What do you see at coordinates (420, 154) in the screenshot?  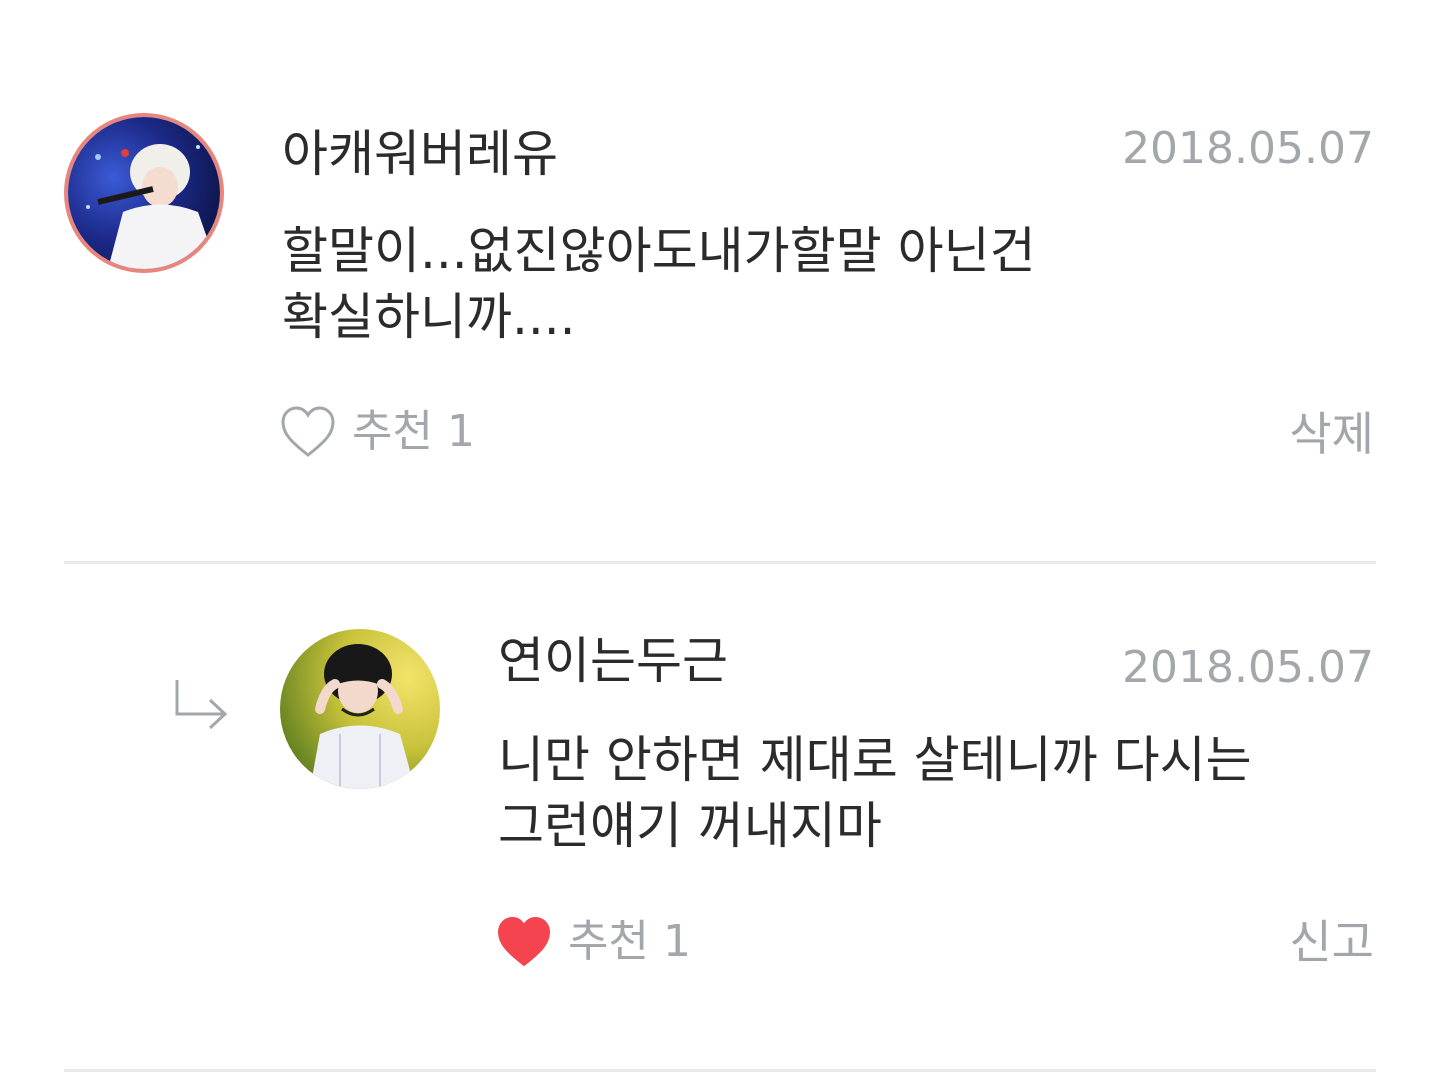 I see `comment-author: 아캐워버레유` at bounding box center [420, 154].